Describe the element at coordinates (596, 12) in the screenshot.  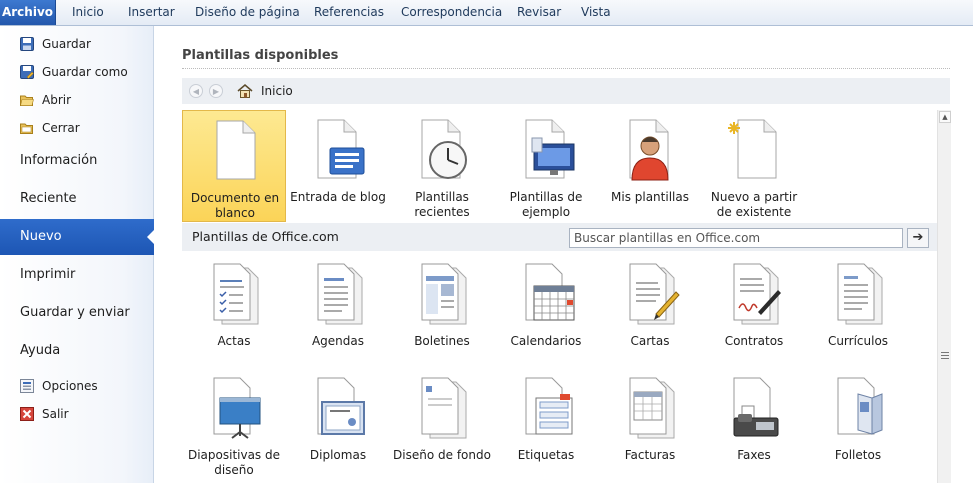
I see `tab-vista: Vista` at that location.